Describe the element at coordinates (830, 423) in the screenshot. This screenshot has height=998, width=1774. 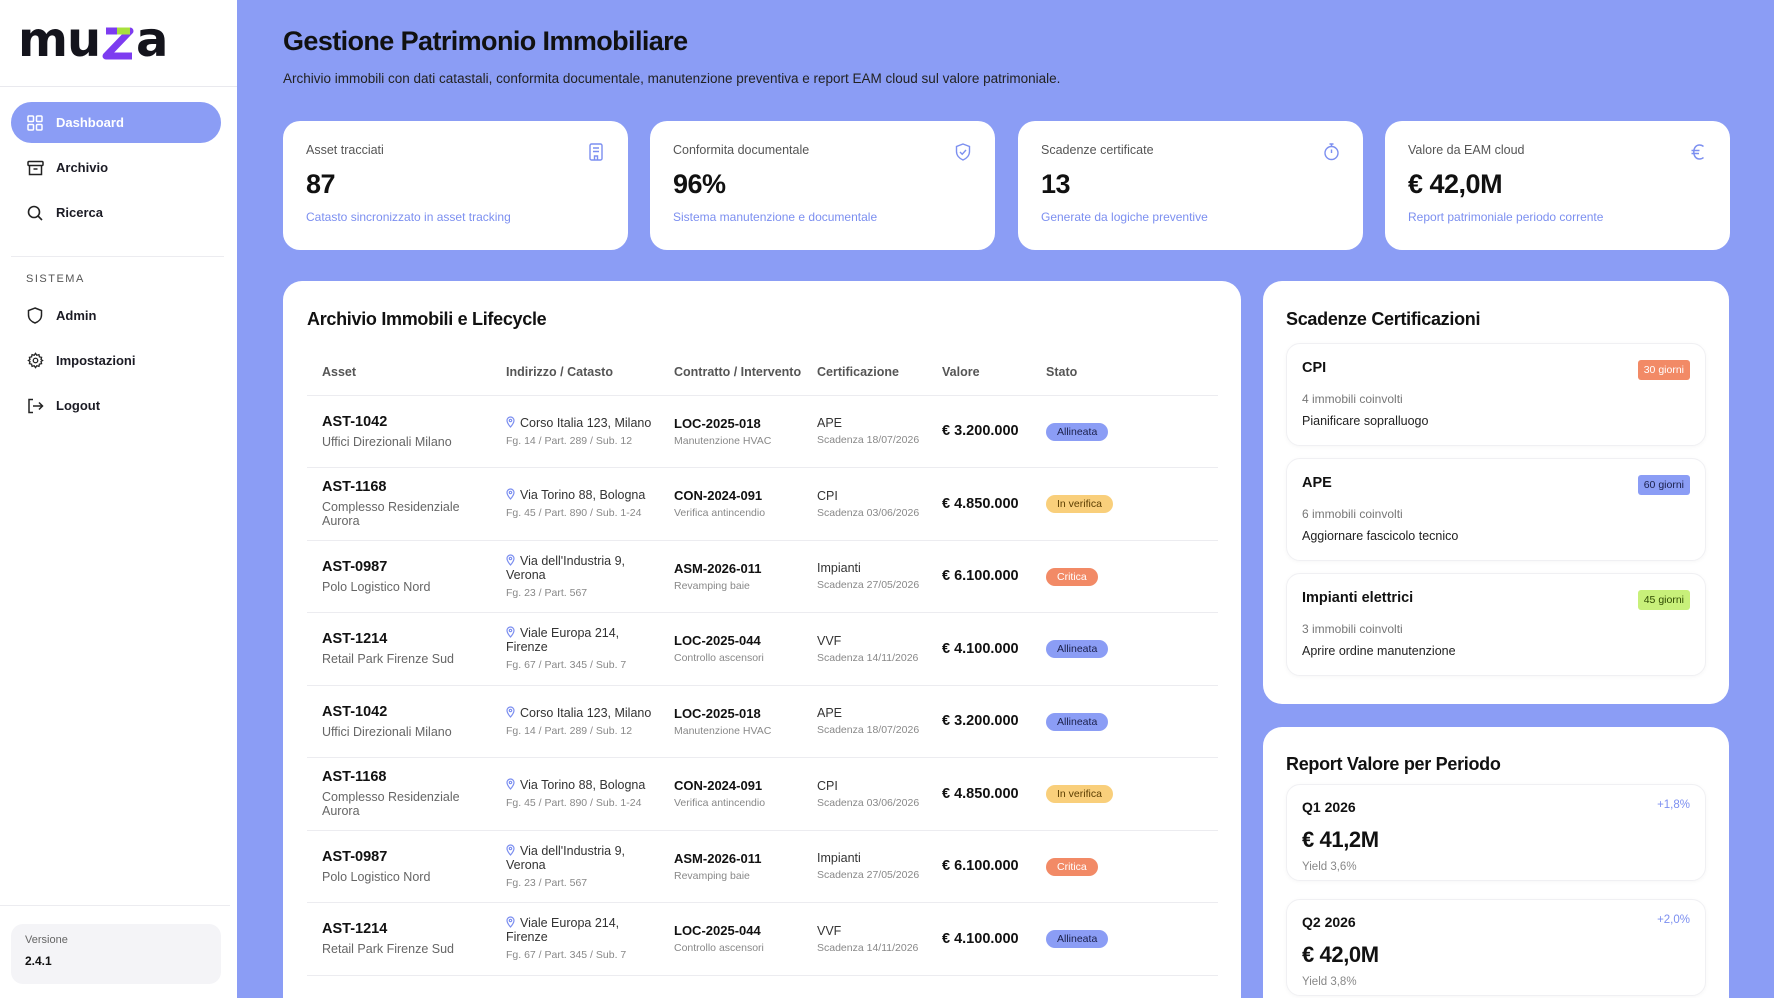
I see `cert-type: APE` at that location.